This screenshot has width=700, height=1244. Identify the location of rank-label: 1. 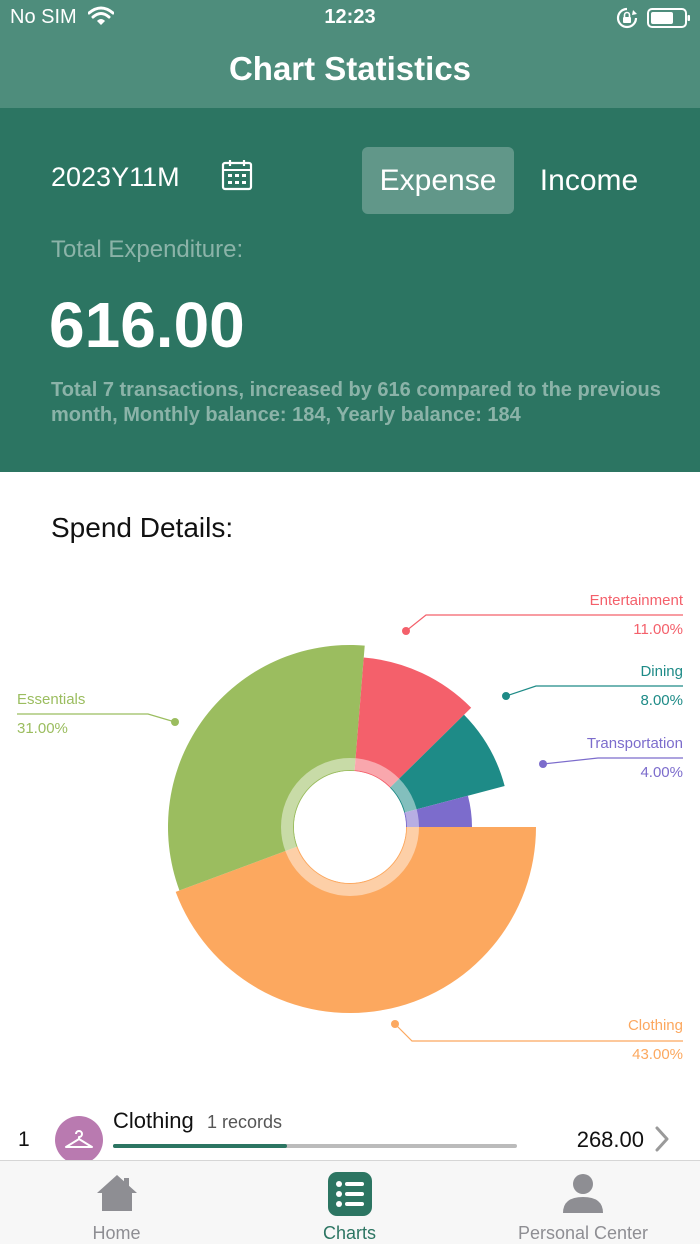
(24, 1139).